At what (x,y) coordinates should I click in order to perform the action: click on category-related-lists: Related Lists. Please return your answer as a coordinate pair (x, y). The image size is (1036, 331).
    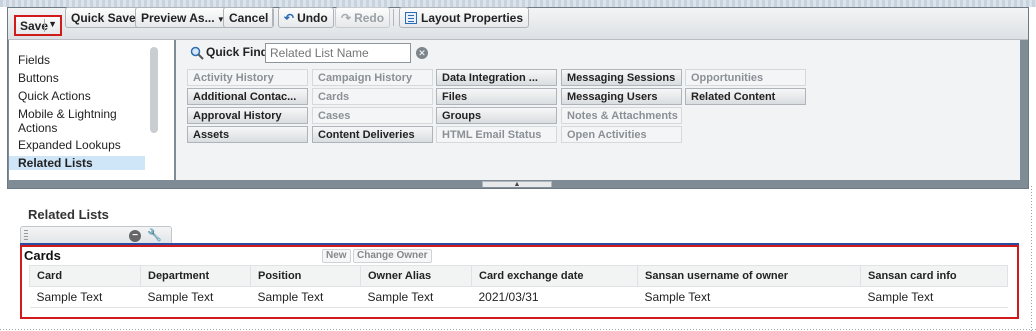
    Looking at the image, I should click on (77, 163).